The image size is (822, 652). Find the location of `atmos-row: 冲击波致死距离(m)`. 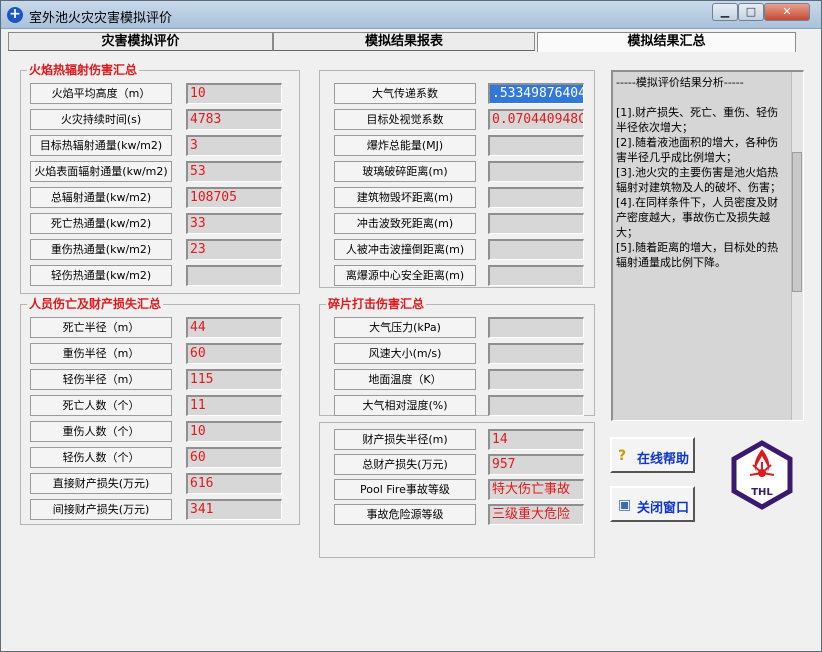

atmos-row: 冲击波致死距离(m) is located at coordinates (459, 223).